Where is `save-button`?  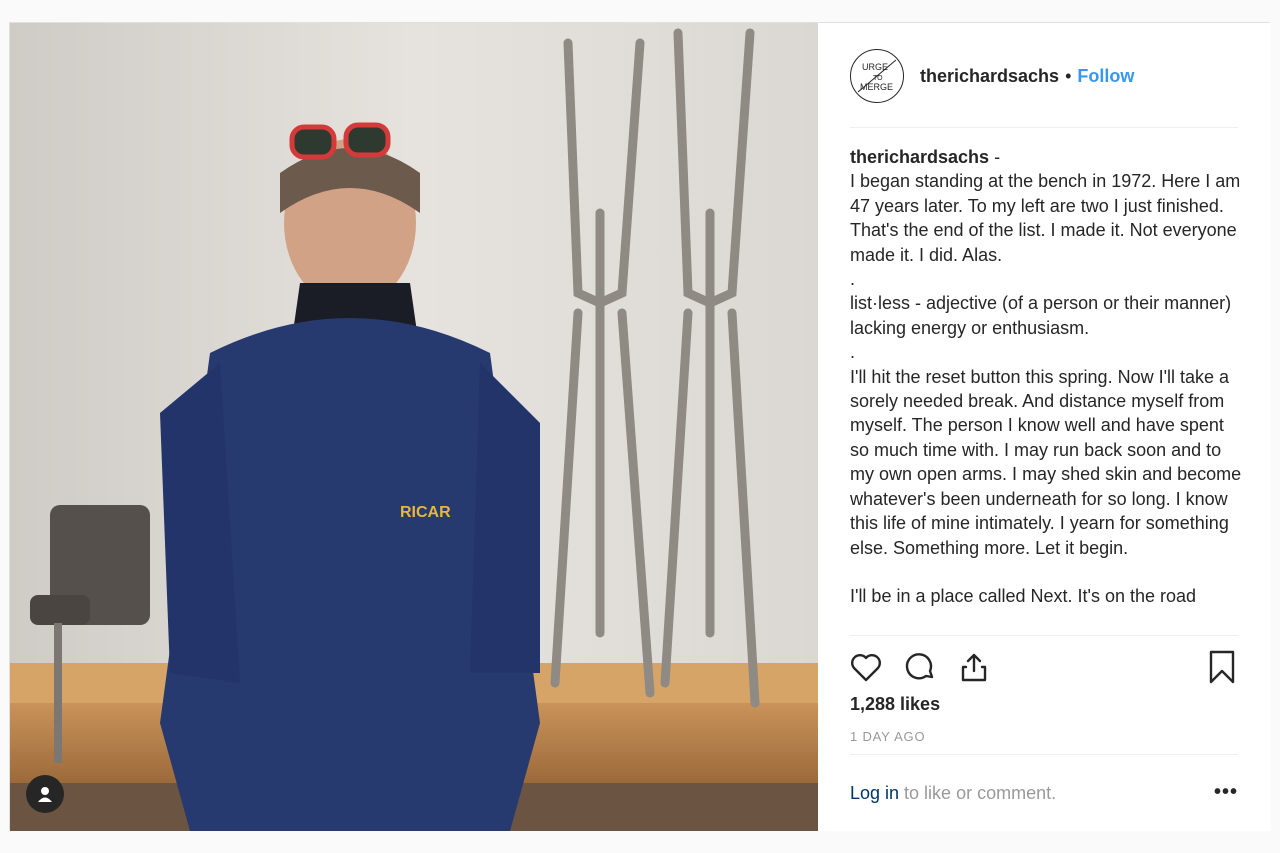
save-button is located at coordinates (1222, 667).